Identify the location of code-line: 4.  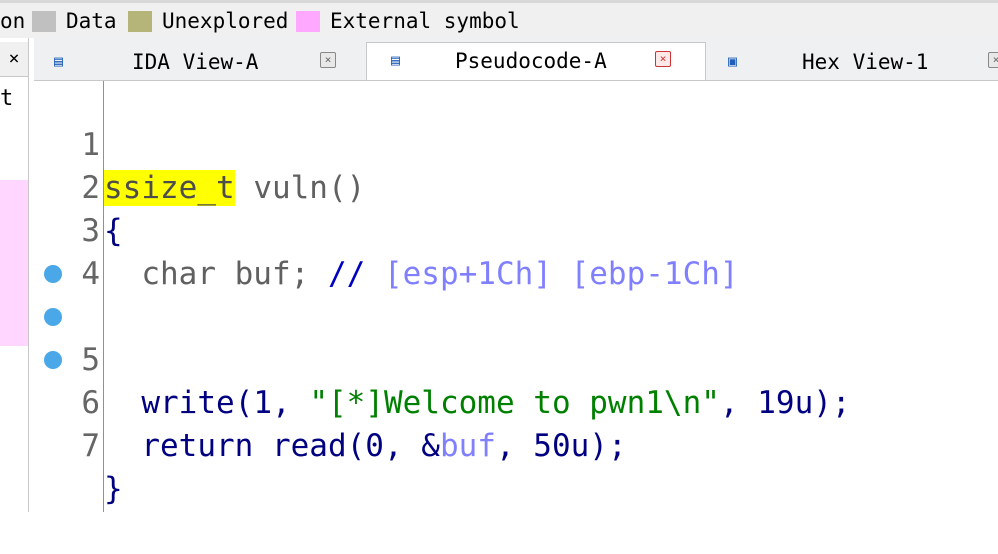
(71, 251).